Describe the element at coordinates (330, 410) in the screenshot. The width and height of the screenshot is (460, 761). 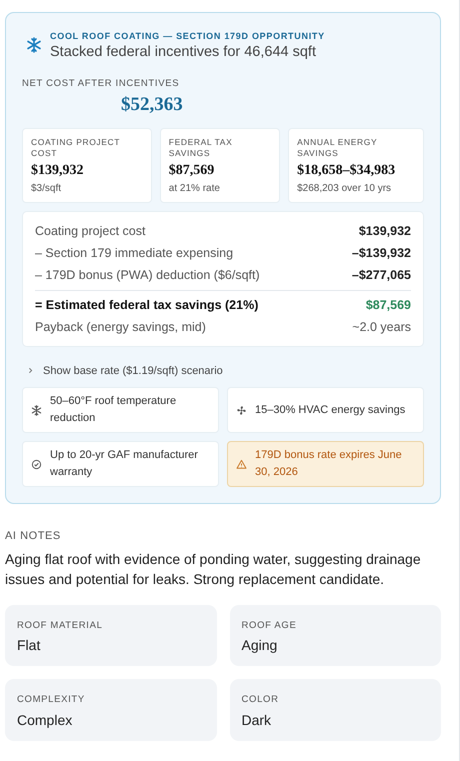
I see `benefit-text: 15–30% HVAC energy savings` at that location.